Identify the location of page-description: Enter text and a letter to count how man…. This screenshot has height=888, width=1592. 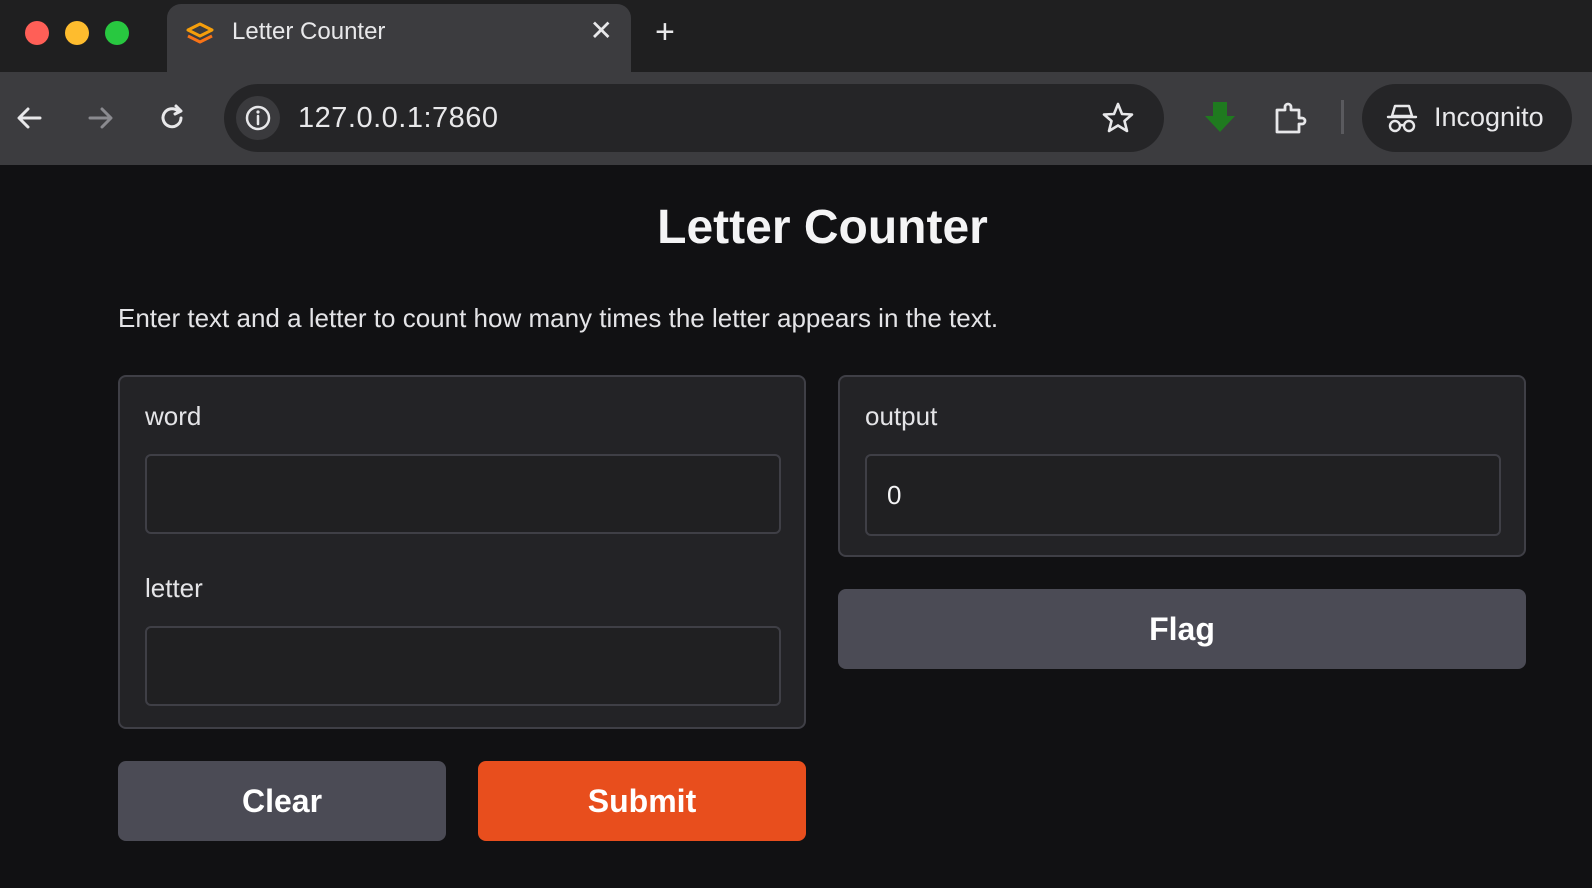
(558, 318).